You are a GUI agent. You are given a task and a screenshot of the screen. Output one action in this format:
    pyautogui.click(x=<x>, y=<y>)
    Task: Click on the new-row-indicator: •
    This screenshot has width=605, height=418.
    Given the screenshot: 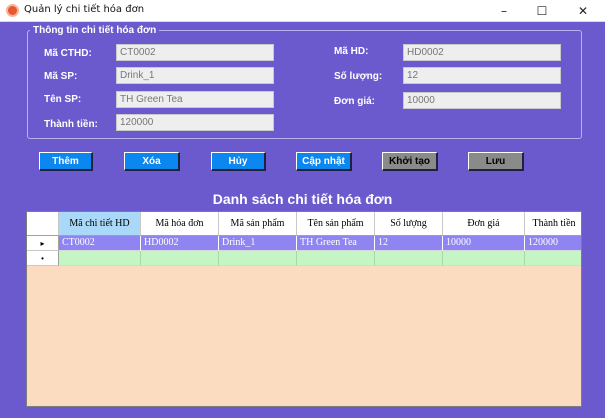 What is the action you would take?
    pyautogui.click(x=43, y=258)
    